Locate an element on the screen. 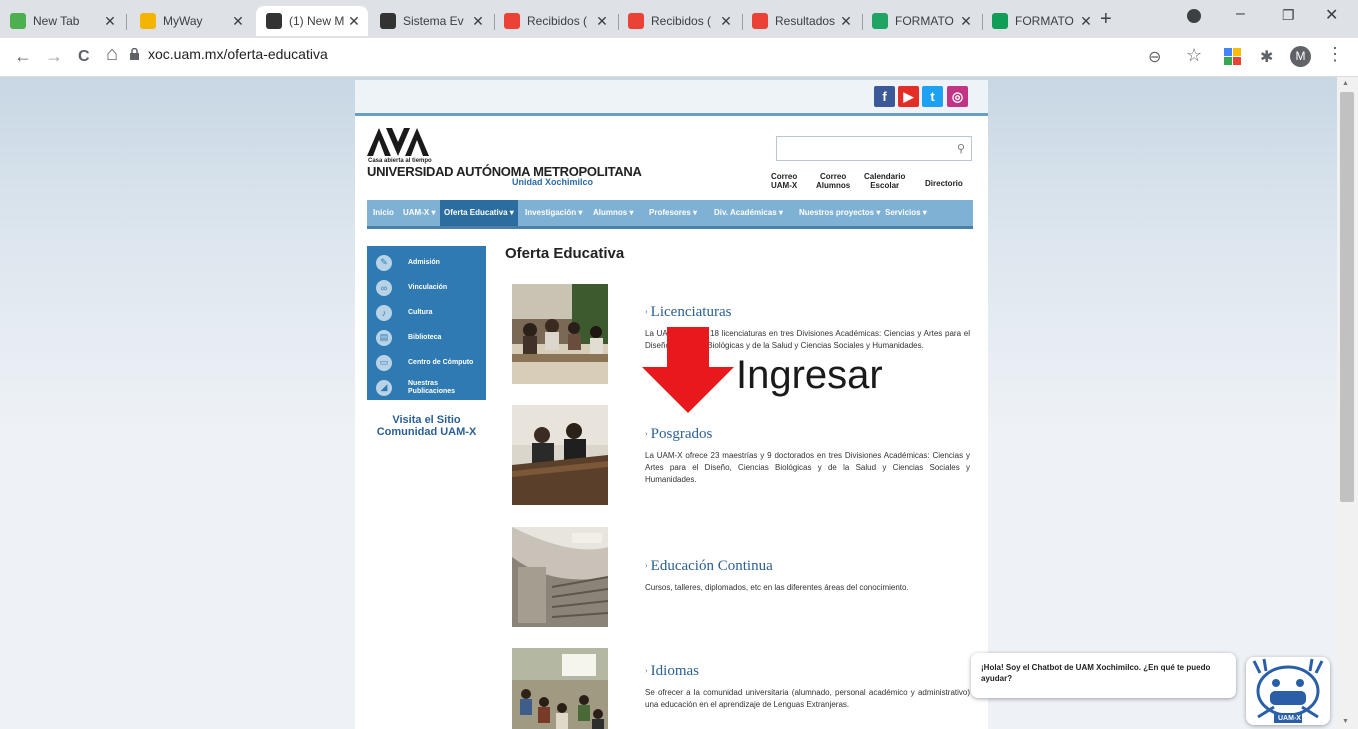 This screenshot has width=1358, height=729. sidebar-item-label: Nuestras Publicaciones is located at coordinates (432, 387).